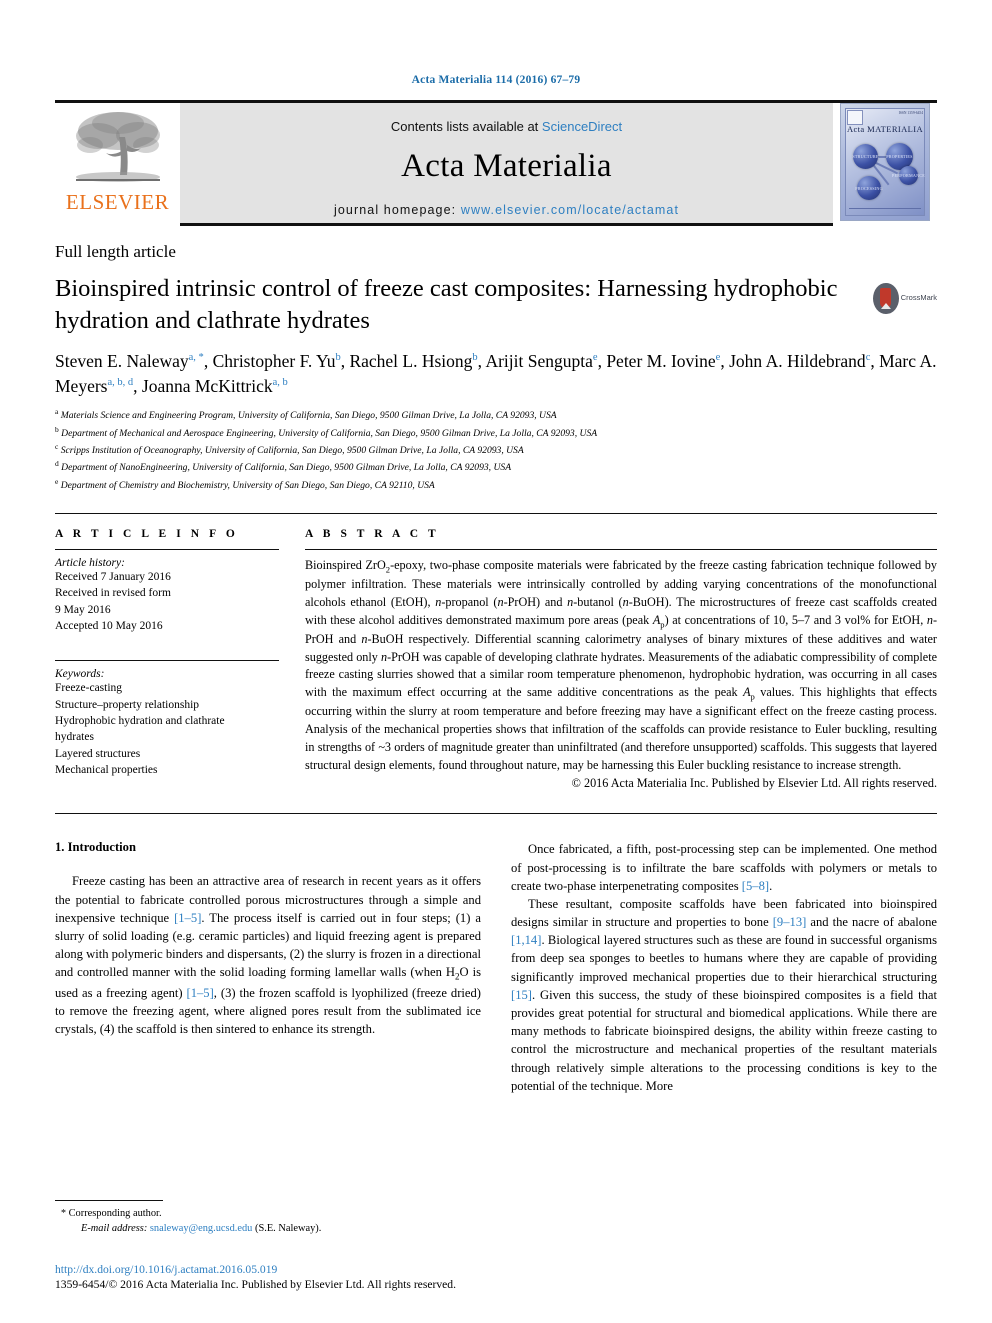  What do you see at coordinates (506, 166) in the screenshot?
I see `journal-title: Acta Materialia` at bounding box center [506, 166].